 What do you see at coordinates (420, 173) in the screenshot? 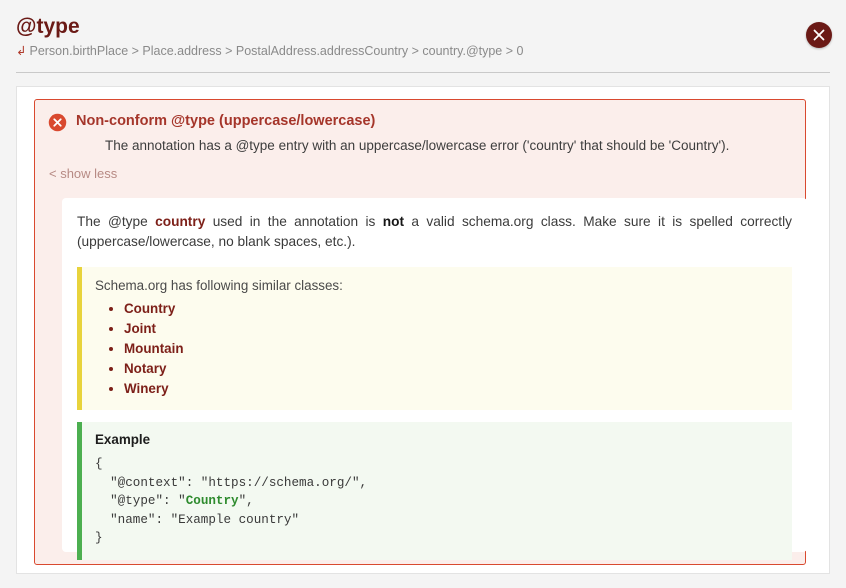
I see `show-less-toggle: < show less` at bounding box center [420, 173].